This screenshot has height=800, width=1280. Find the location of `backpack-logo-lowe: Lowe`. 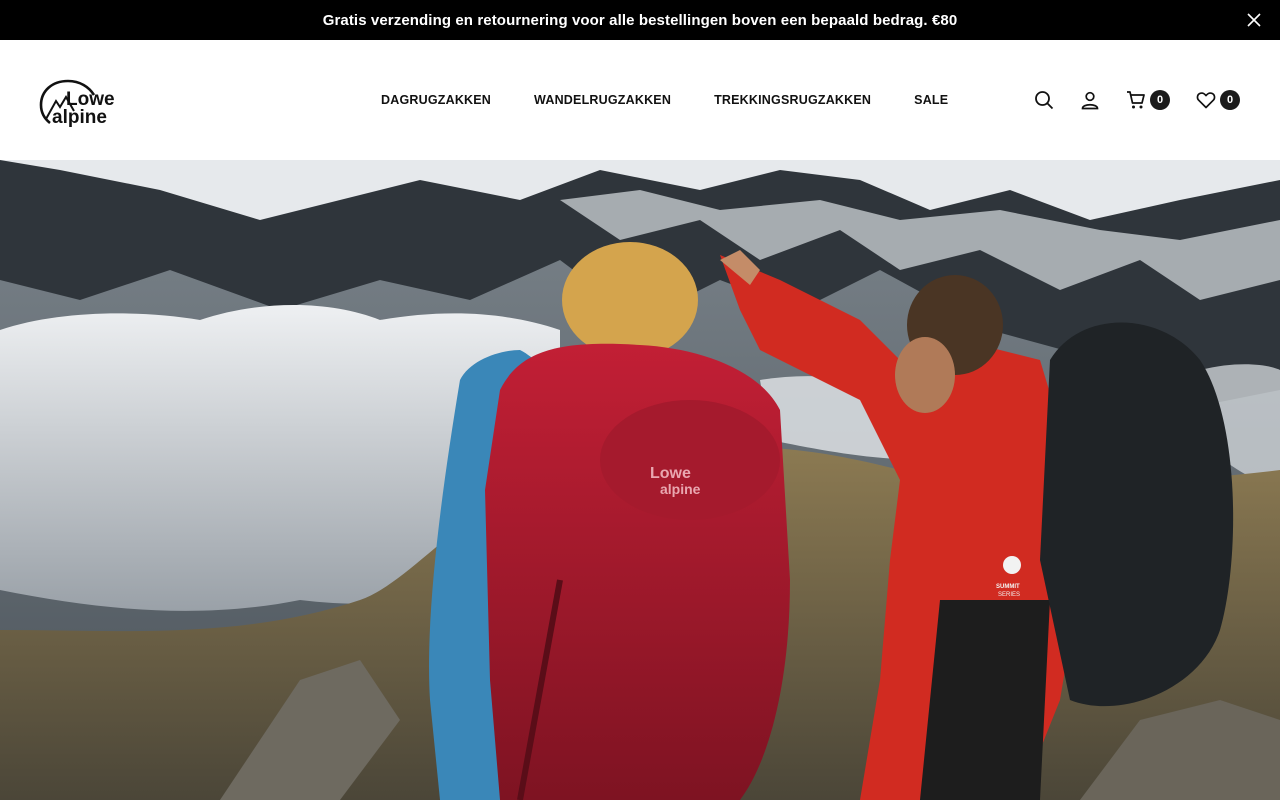

backpack-logo-lowe: Lowe is located at coordinates (670, 473).